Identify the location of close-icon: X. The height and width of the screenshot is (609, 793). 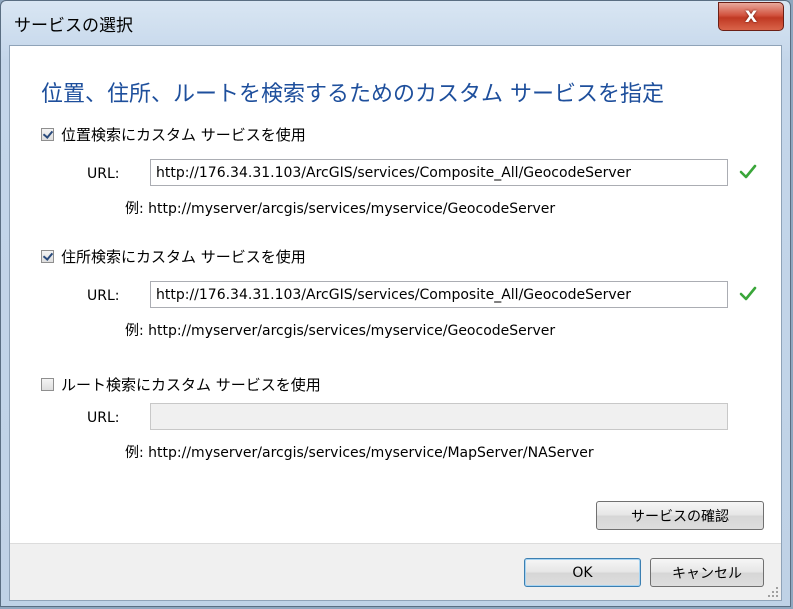
(751, 16).